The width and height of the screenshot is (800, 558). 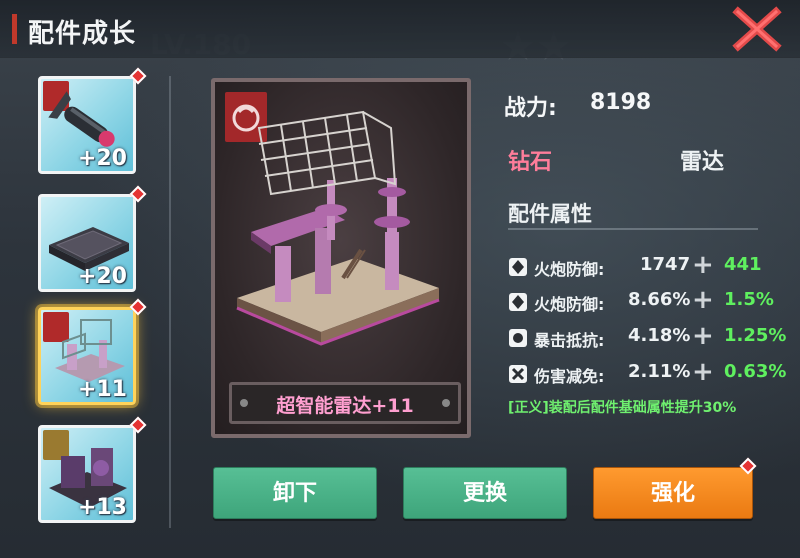 I want to click on attribute-value: 2.11%, so click(x=659, y=371).